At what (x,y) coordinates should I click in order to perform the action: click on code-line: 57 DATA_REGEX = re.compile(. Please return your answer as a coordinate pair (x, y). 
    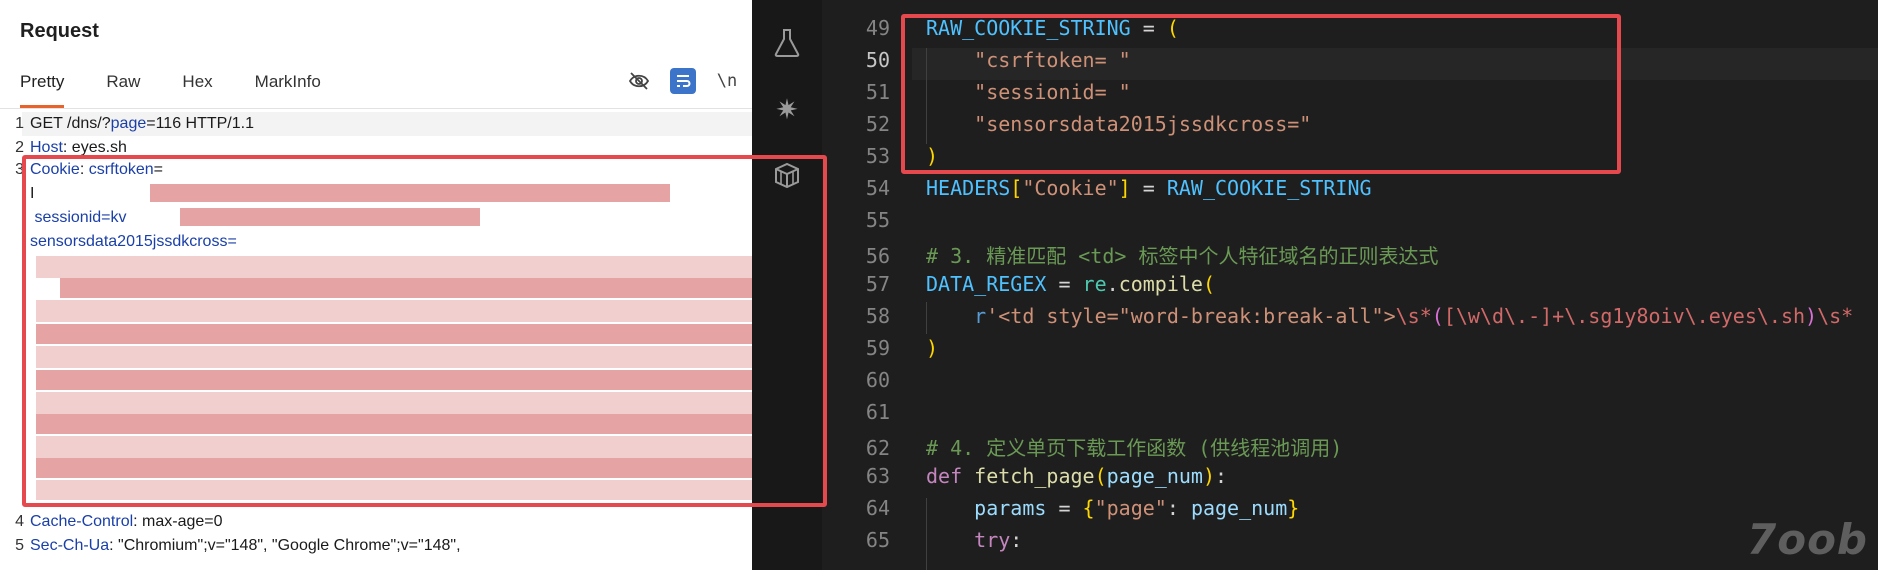
    Looking at the image, I should click on (1350, 288).